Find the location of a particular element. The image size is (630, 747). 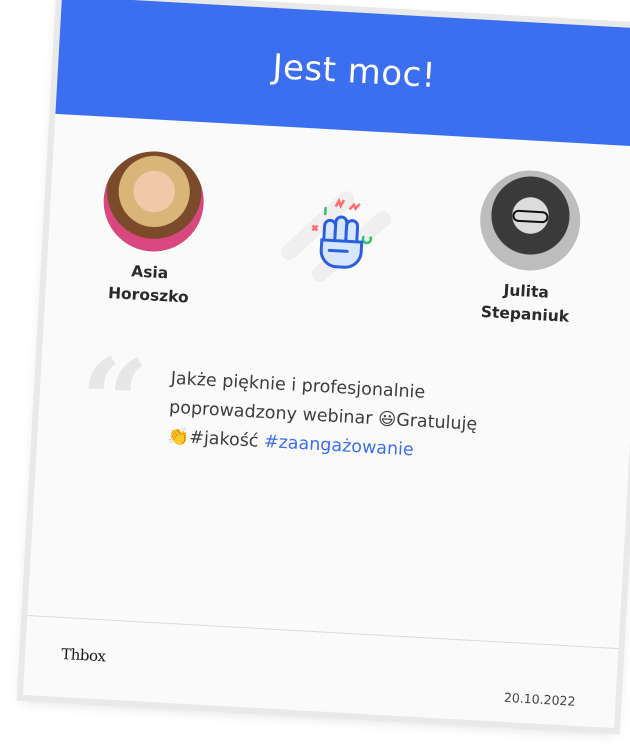

clap-emoji-icon: 👏 is located at coordinates (178, 437).